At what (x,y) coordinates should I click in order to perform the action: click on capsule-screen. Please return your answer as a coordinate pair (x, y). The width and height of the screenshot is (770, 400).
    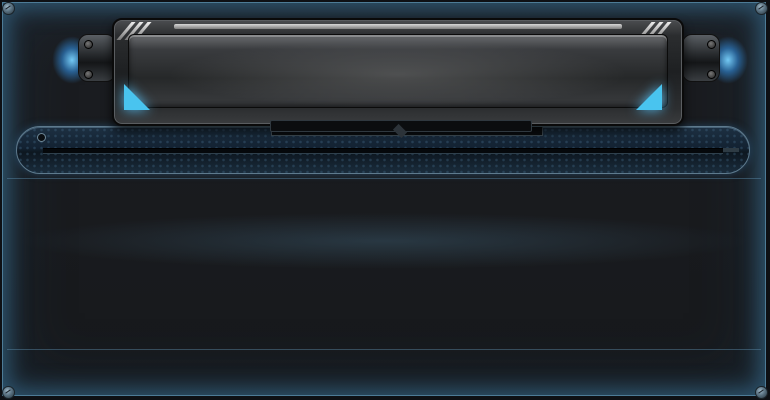
    Looking at the image, I should click on (398, 71).